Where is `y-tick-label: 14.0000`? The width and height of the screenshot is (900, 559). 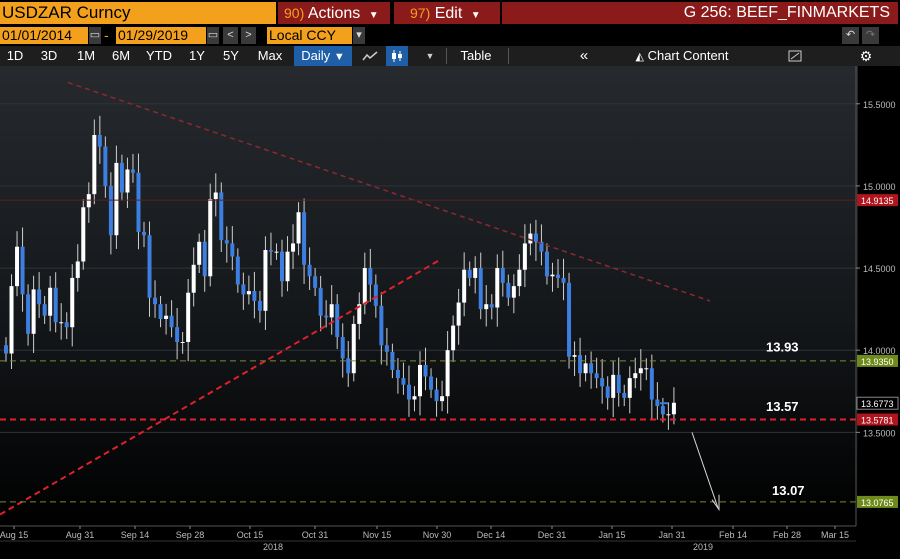 y-tick-label: 14.0000 is located at coordinates (879, 351).